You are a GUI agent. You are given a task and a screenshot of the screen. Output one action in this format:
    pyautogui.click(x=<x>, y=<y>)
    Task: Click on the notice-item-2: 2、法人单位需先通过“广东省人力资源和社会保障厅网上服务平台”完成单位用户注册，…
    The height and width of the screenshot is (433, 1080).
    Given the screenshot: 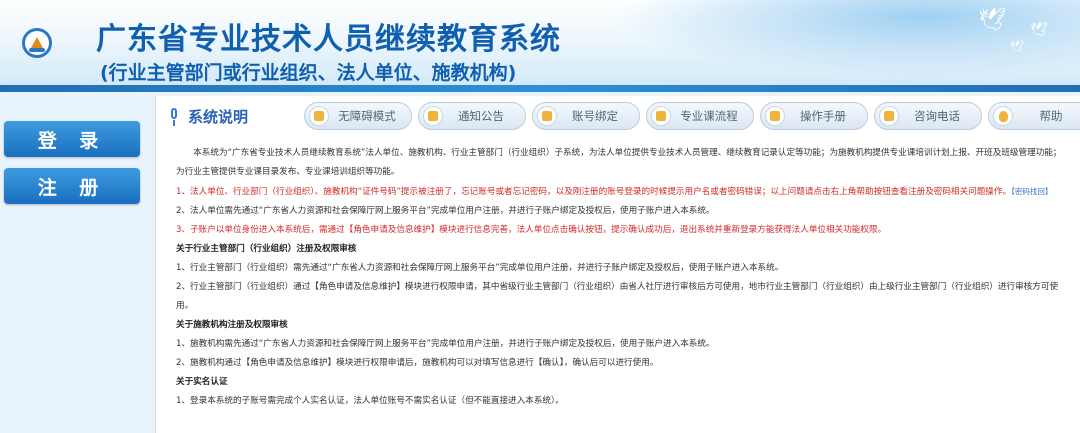 What is the action you would take?
    pyautogui.click(x=445, y=211)
    